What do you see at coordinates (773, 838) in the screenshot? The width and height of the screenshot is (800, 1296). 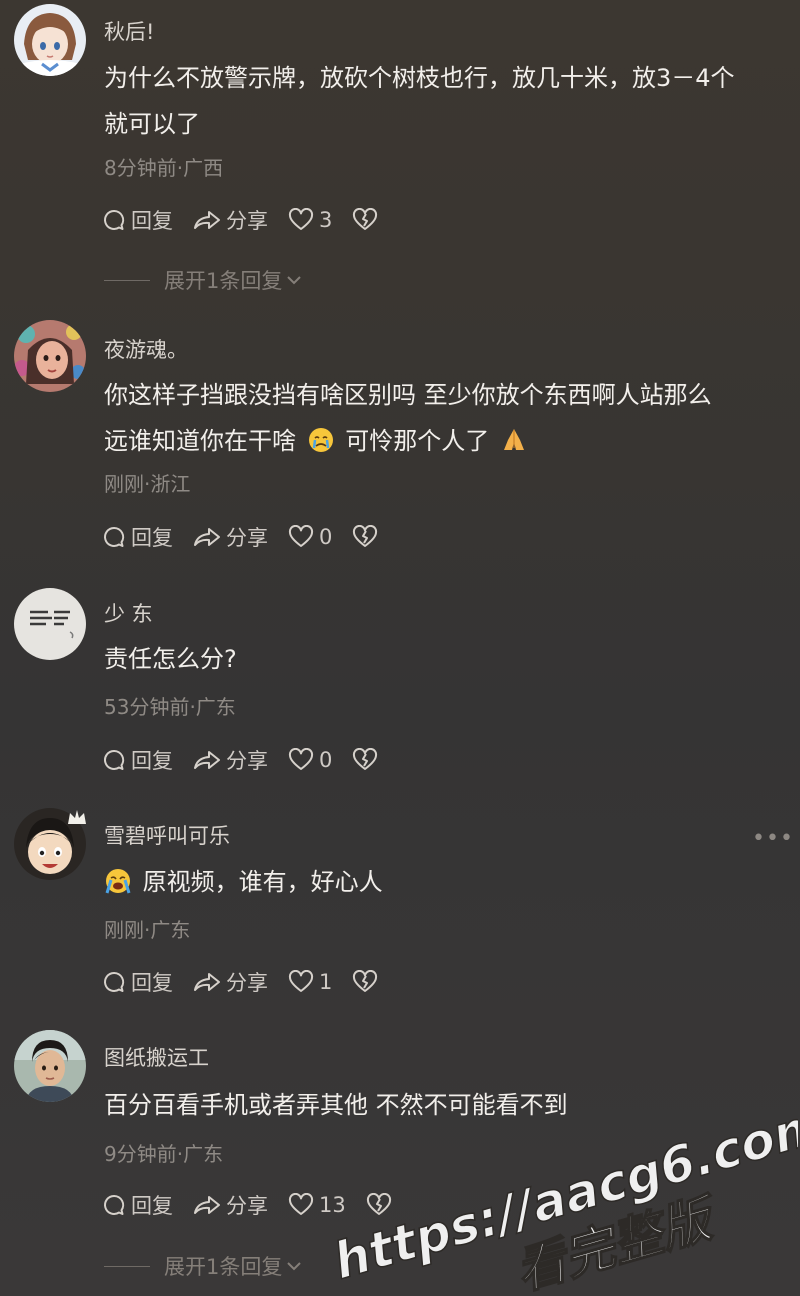 I see `more-dots-icon: •••` at bounding box center [773, 838].